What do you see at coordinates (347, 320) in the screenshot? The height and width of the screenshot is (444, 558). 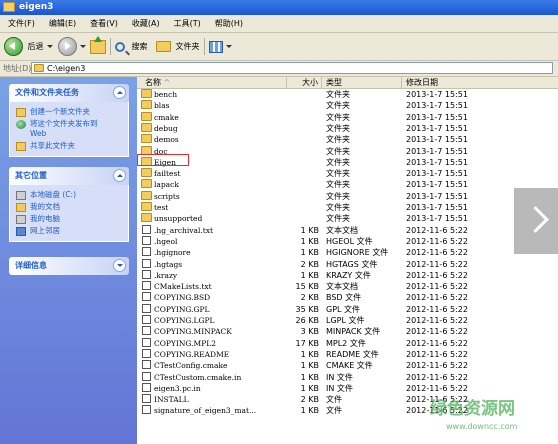 I see `file-row: COPYING.LGPL 26 KB LGPL 文件 2012-11-6 5:22` at bounding box center [347, 320].